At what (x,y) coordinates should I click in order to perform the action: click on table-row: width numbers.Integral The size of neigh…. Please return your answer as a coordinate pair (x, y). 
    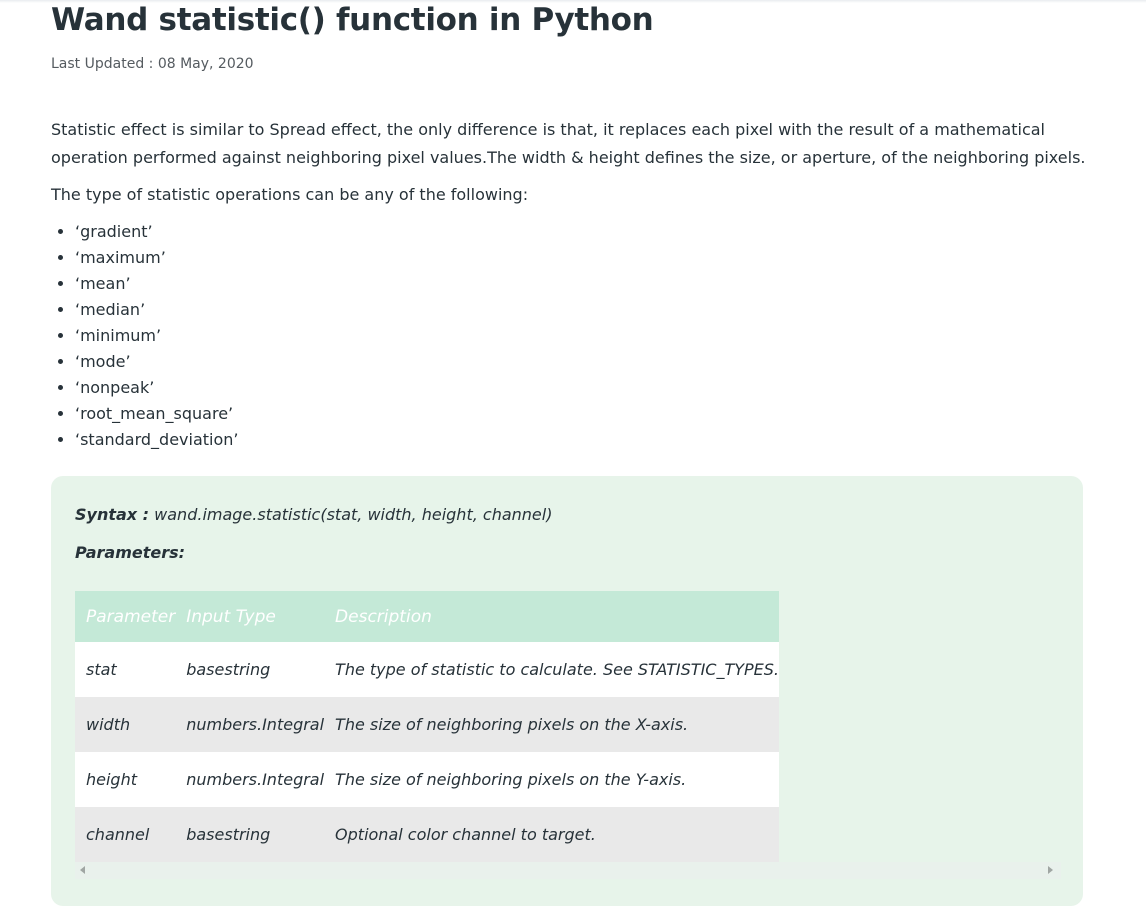
    Looking at the image, I should click on (427, 724).